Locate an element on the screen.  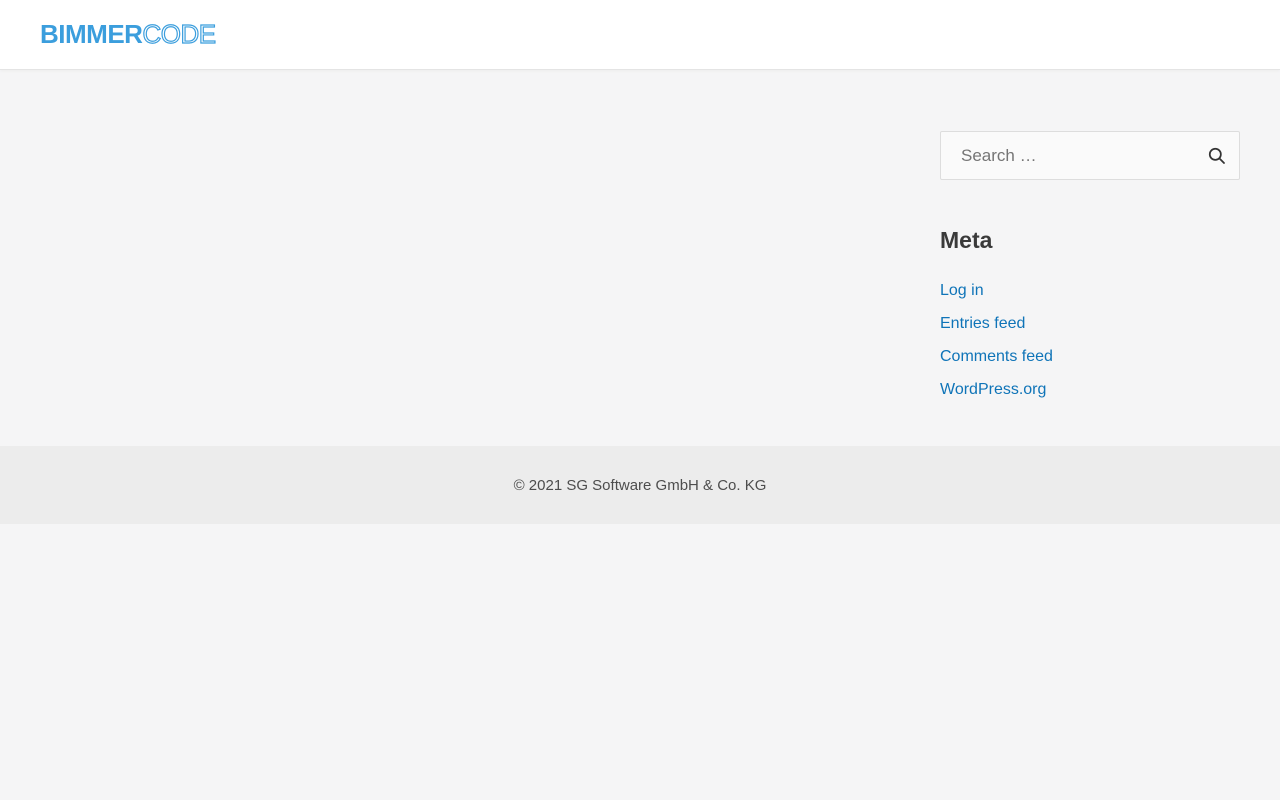
site-logo: BIMMERCODE is located at coordinates (128, 34).